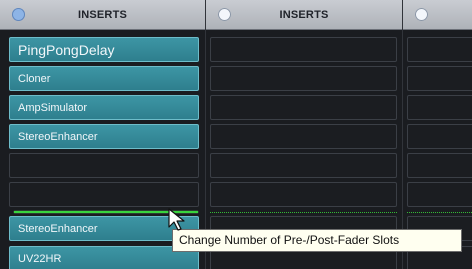  I want to click on insert-slot-1: PingPongDelay, so click(104, 49).